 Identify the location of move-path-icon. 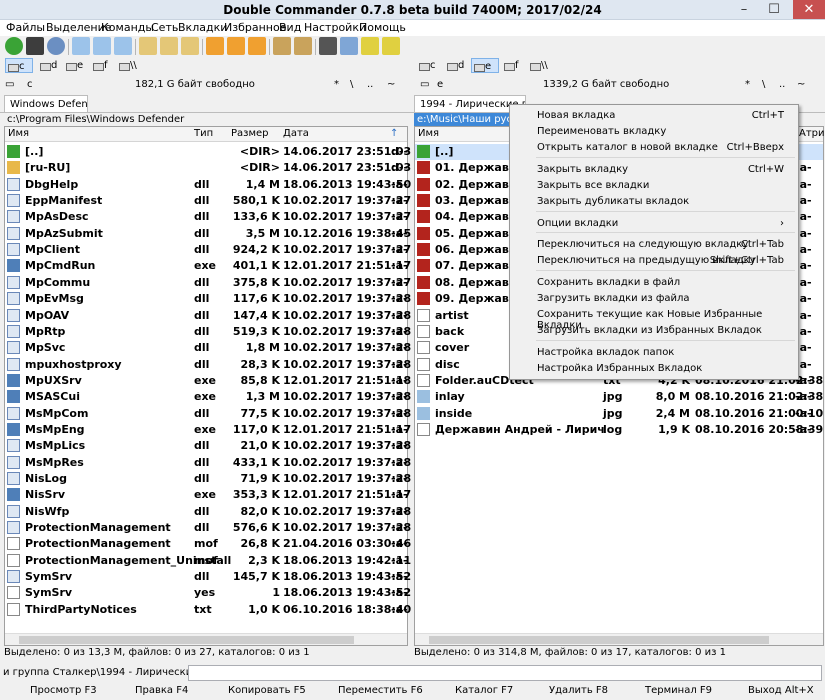
(190, 46).